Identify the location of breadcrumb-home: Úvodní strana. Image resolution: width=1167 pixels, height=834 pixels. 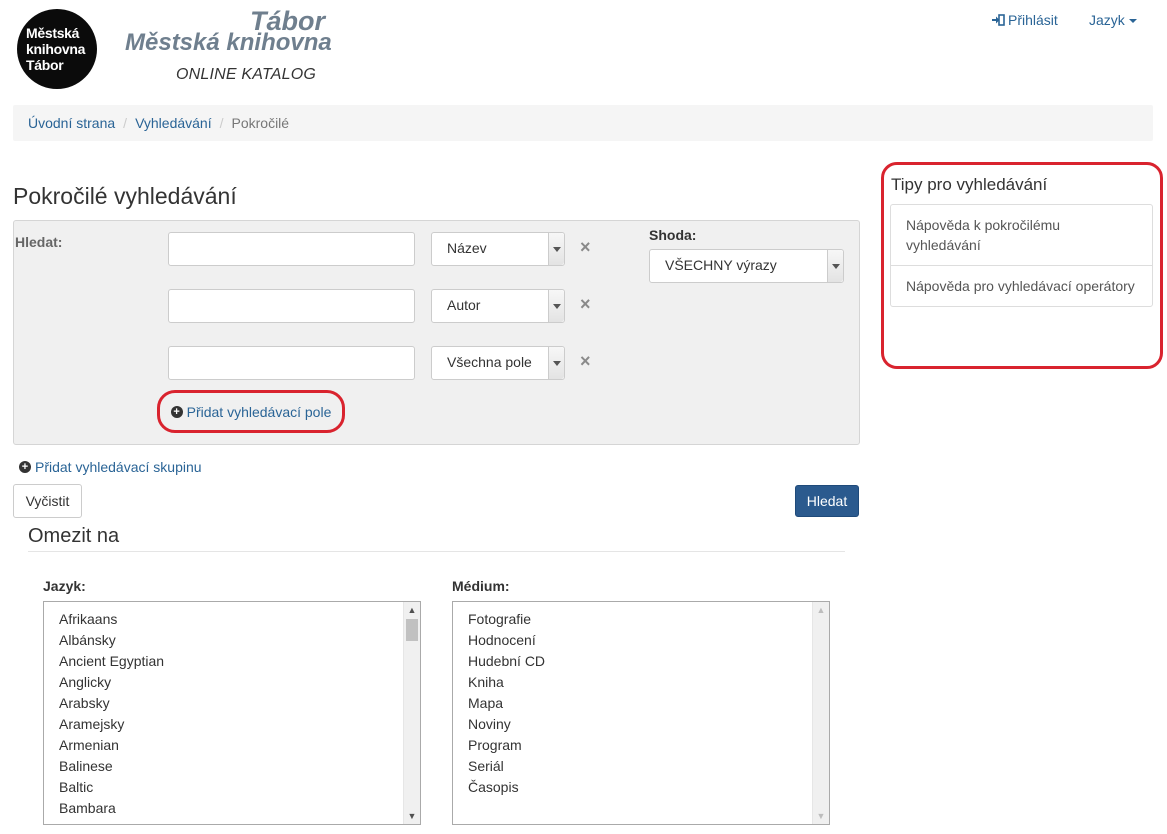
(71, 123).